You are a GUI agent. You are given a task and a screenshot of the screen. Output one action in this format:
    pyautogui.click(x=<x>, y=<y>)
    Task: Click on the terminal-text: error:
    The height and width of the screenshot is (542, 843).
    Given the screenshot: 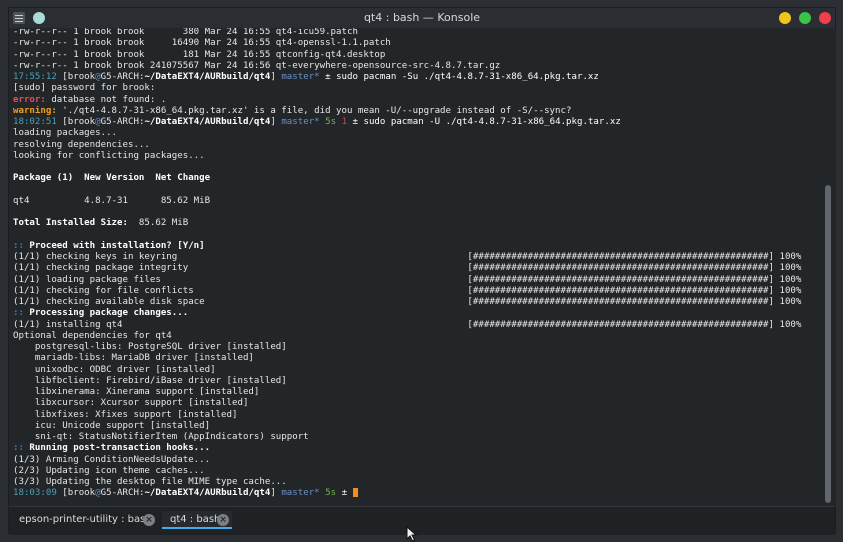 What is the action you would take?
    pyautogui.click(x=29, y=99)
    